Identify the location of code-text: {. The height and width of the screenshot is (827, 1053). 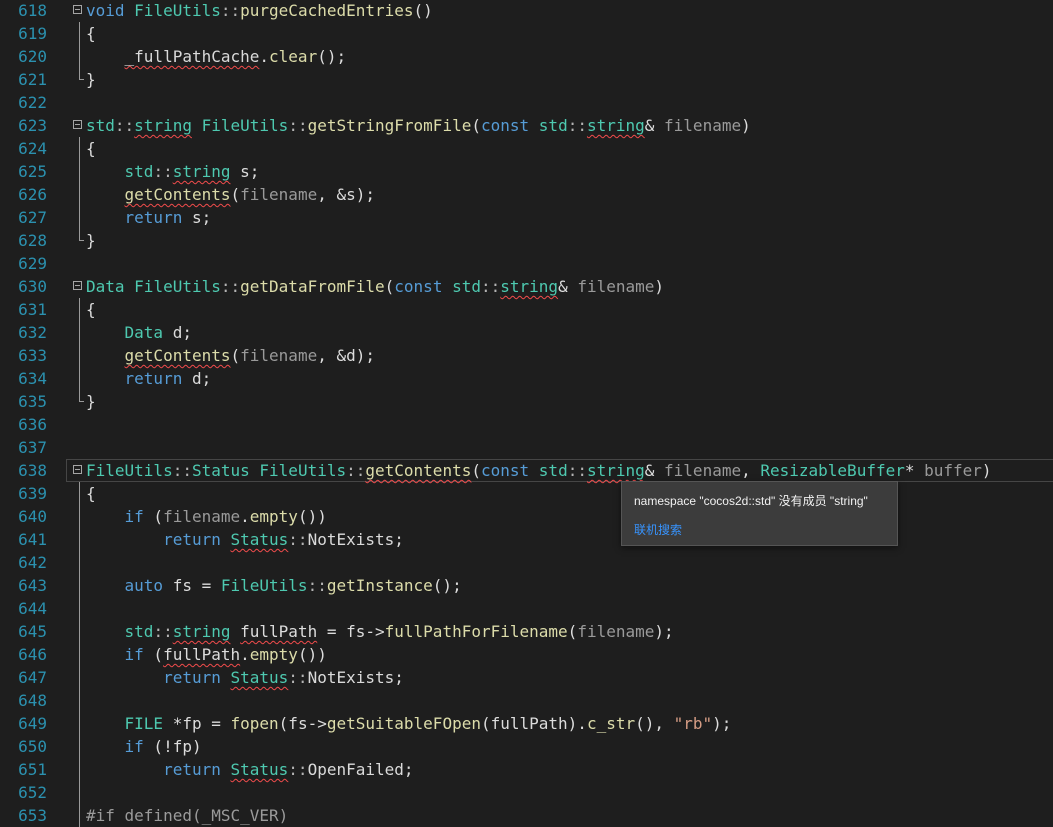
(91, 33).